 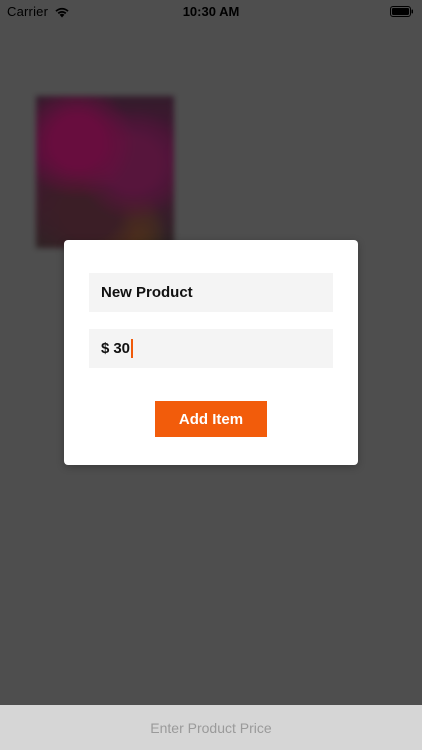 What do you see at coordinates (132, 348) in the screenshot?
I see `text-cursor` at bounding box center [132, 348].